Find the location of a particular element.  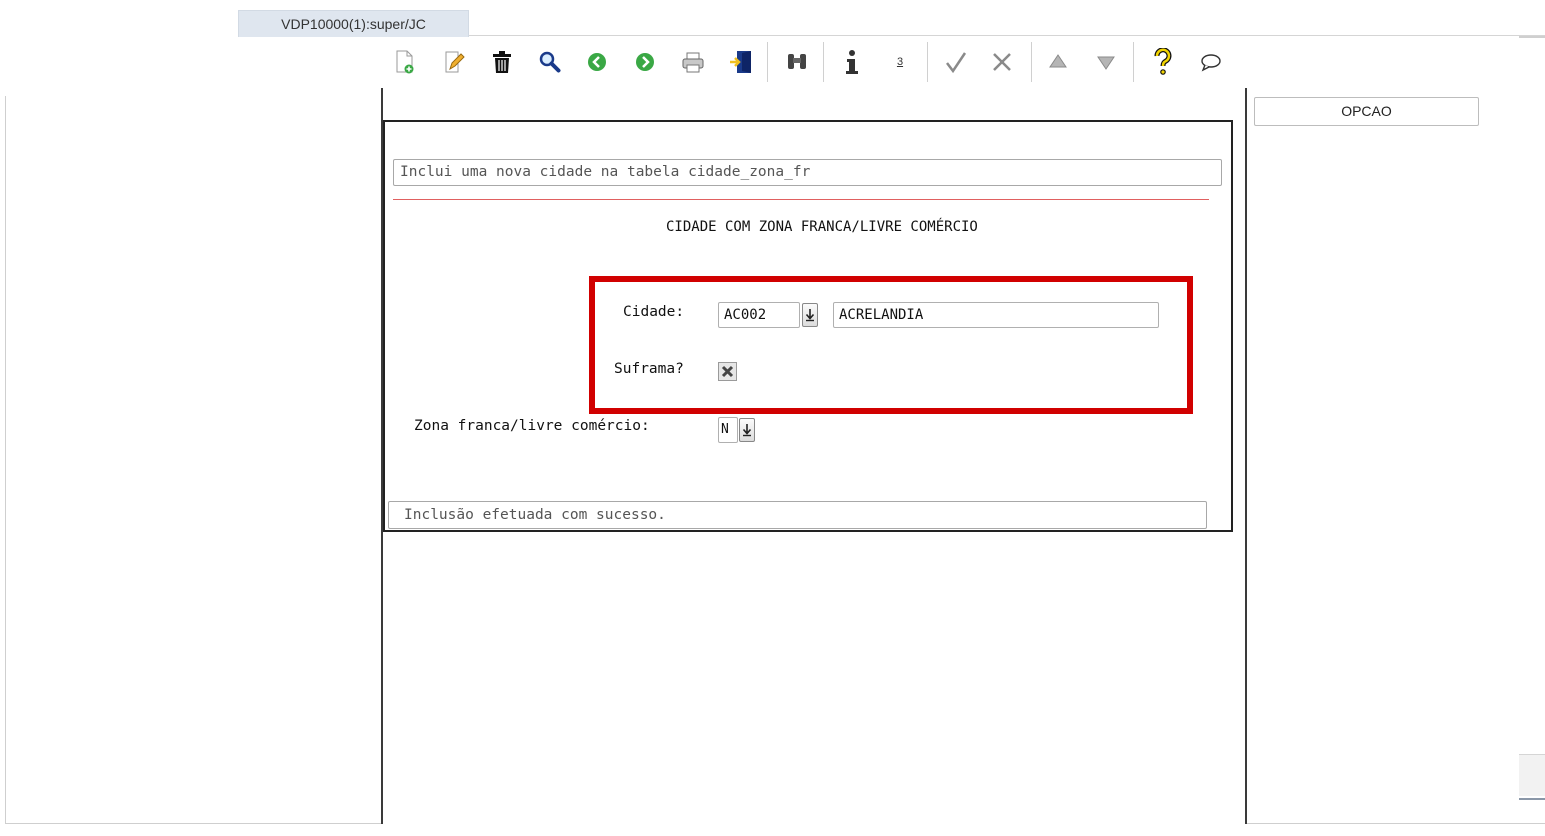

sequence-icon: 3 is located at coordinates (900, 62).